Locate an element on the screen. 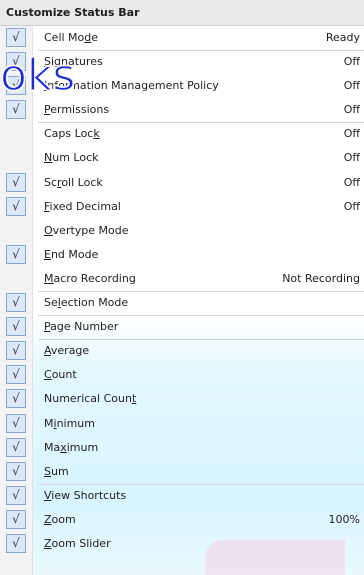 This screenshot has height=575, width=364. menu-item-label: Caps Lock is located at coordinates (72, 134).